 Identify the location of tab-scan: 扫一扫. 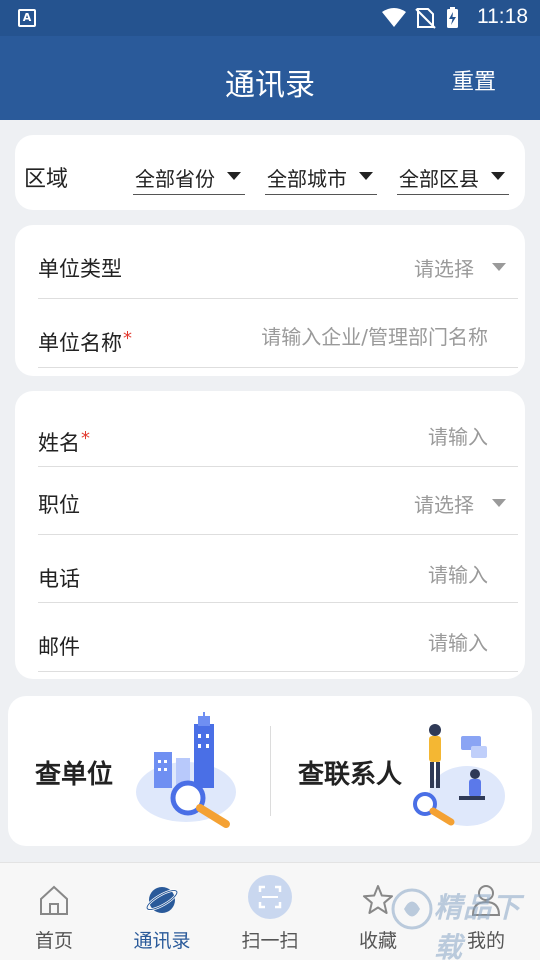
(270, 911).